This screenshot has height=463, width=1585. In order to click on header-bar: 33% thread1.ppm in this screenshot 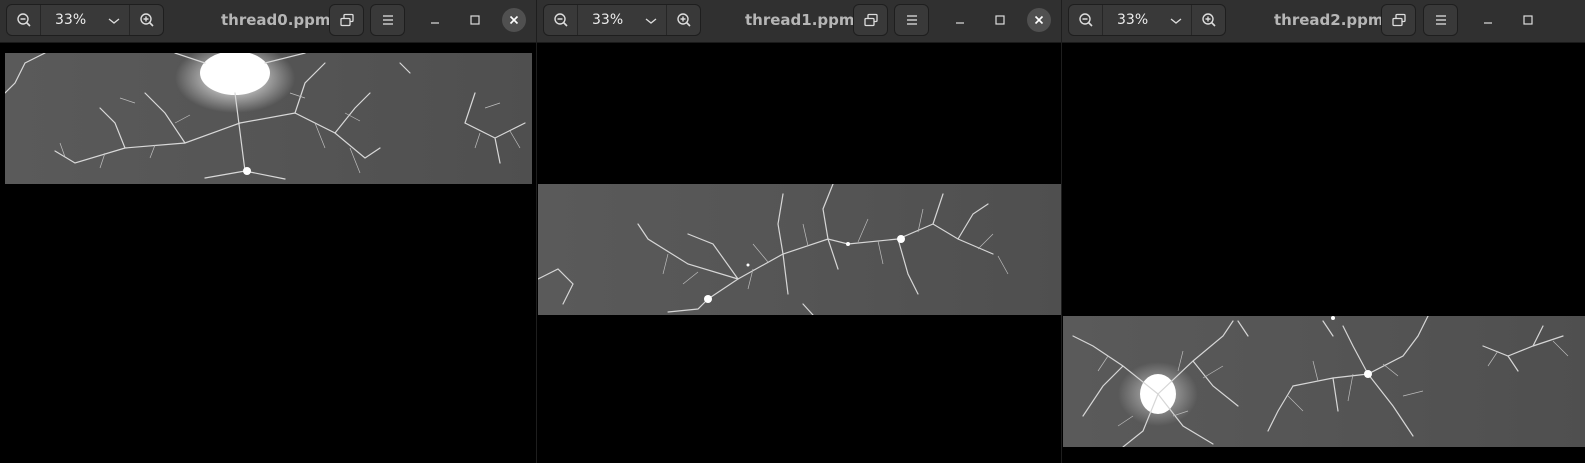, I will do `click(799, 21)`.